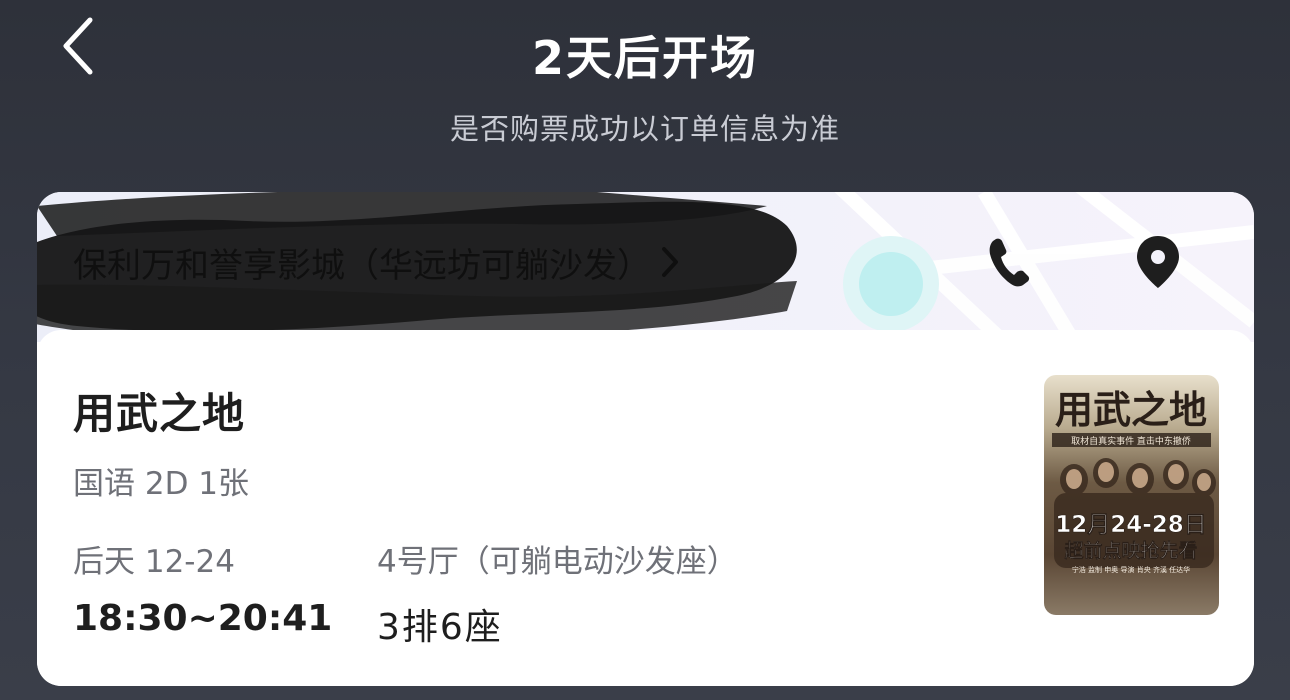  What do you see at coordinates (161, 484) in the screenshot?
I see `movie-meta: 国语 2D 1张` at bounding box center [161, 484].